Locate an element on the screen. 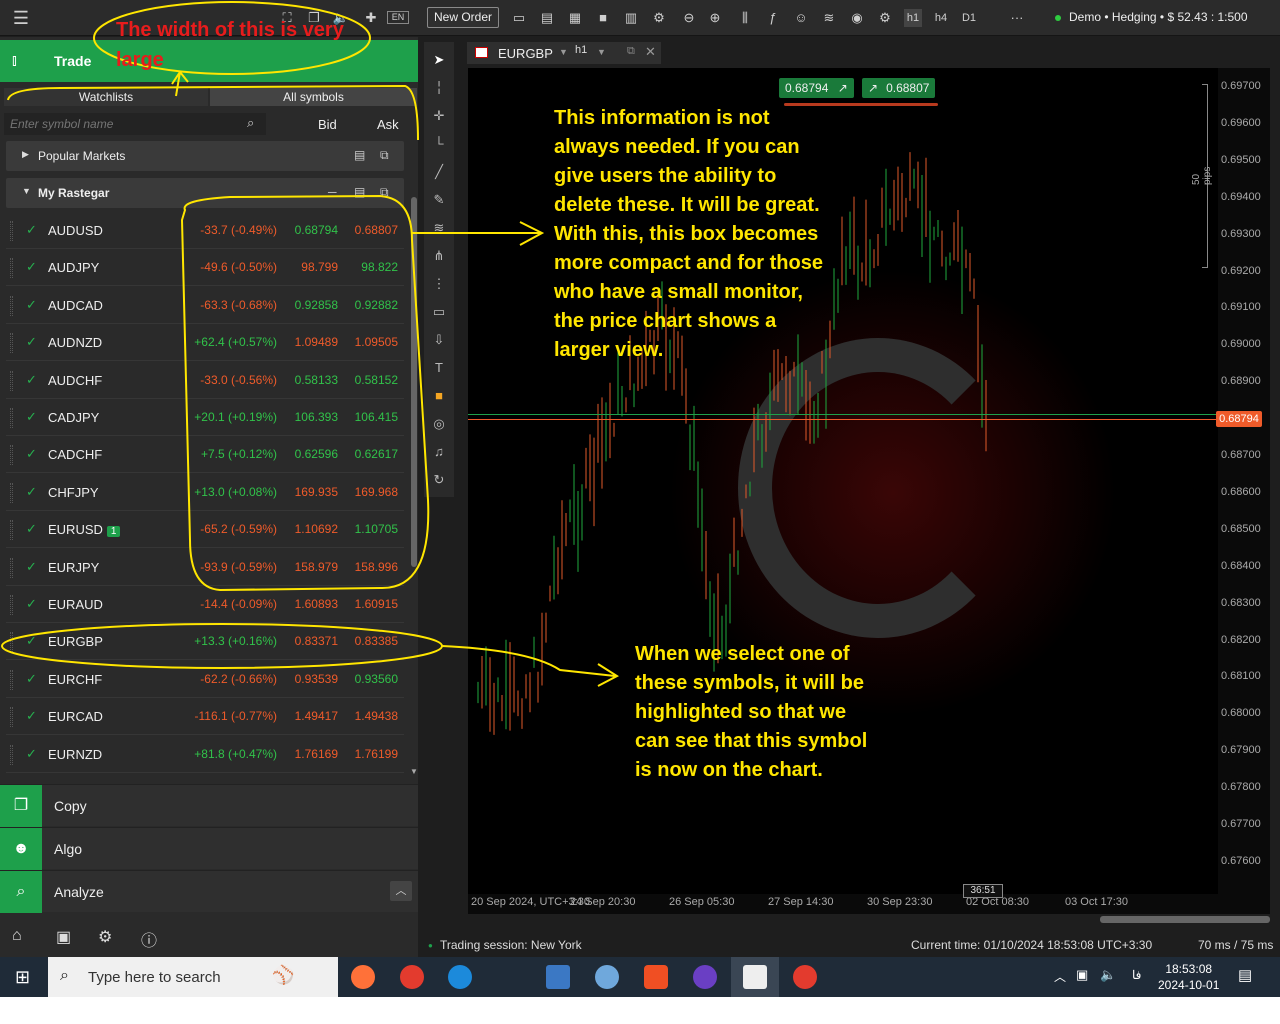 The image size is (1280, 1024). ask-price: 1.09505 is located at coordinates (376, 342).